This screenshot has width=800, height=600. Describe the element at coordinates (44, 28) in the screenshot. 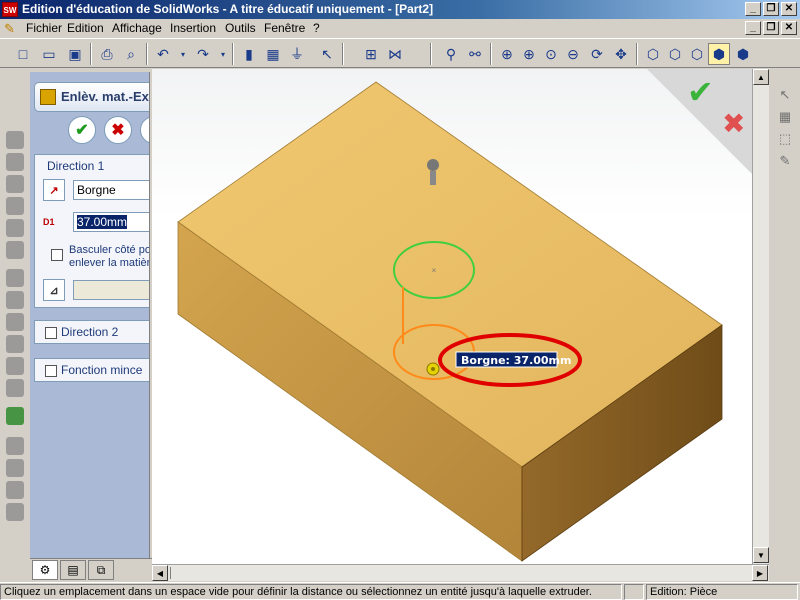

I see `menu-fichier: Fichier` at that location.